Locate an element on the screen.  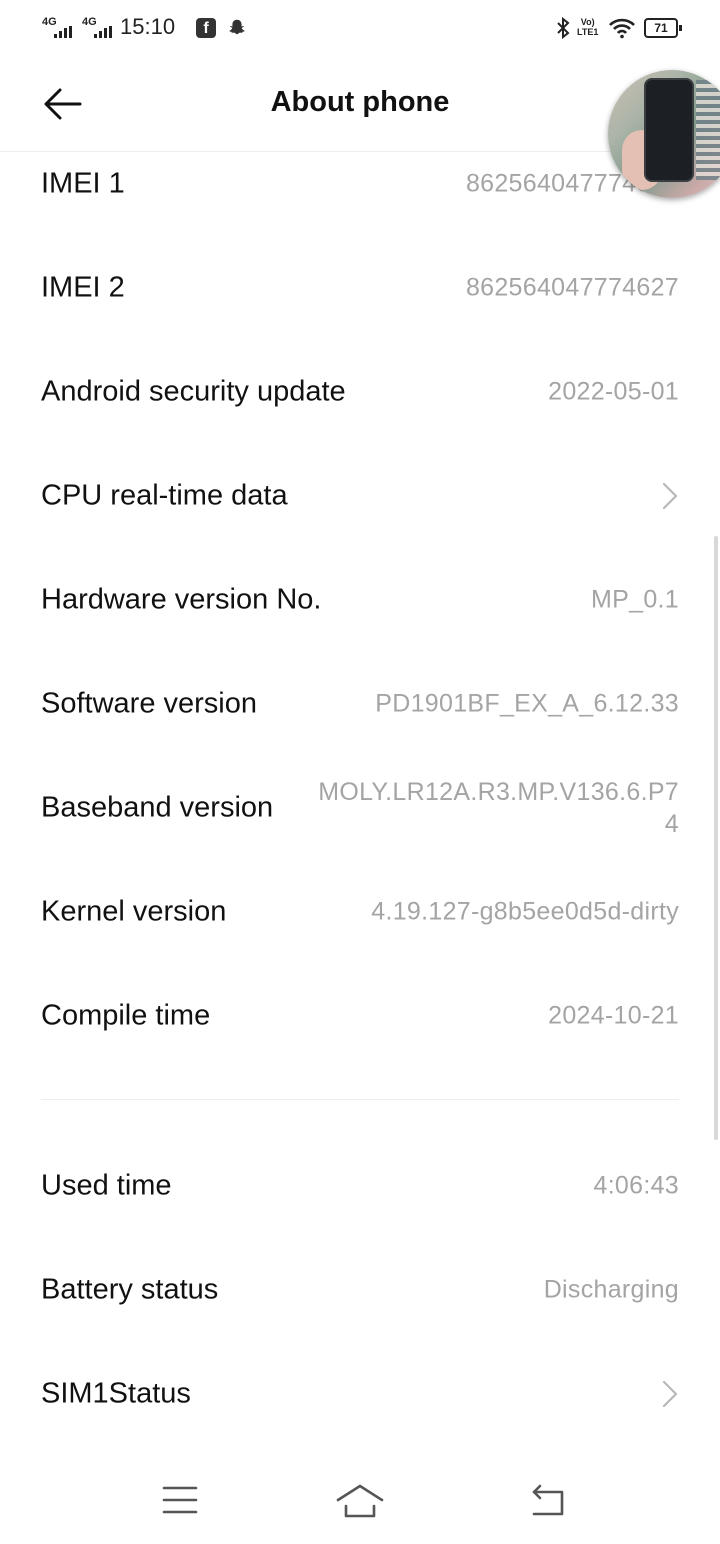
row-label: Used time is located at coordinates (106, 1185).